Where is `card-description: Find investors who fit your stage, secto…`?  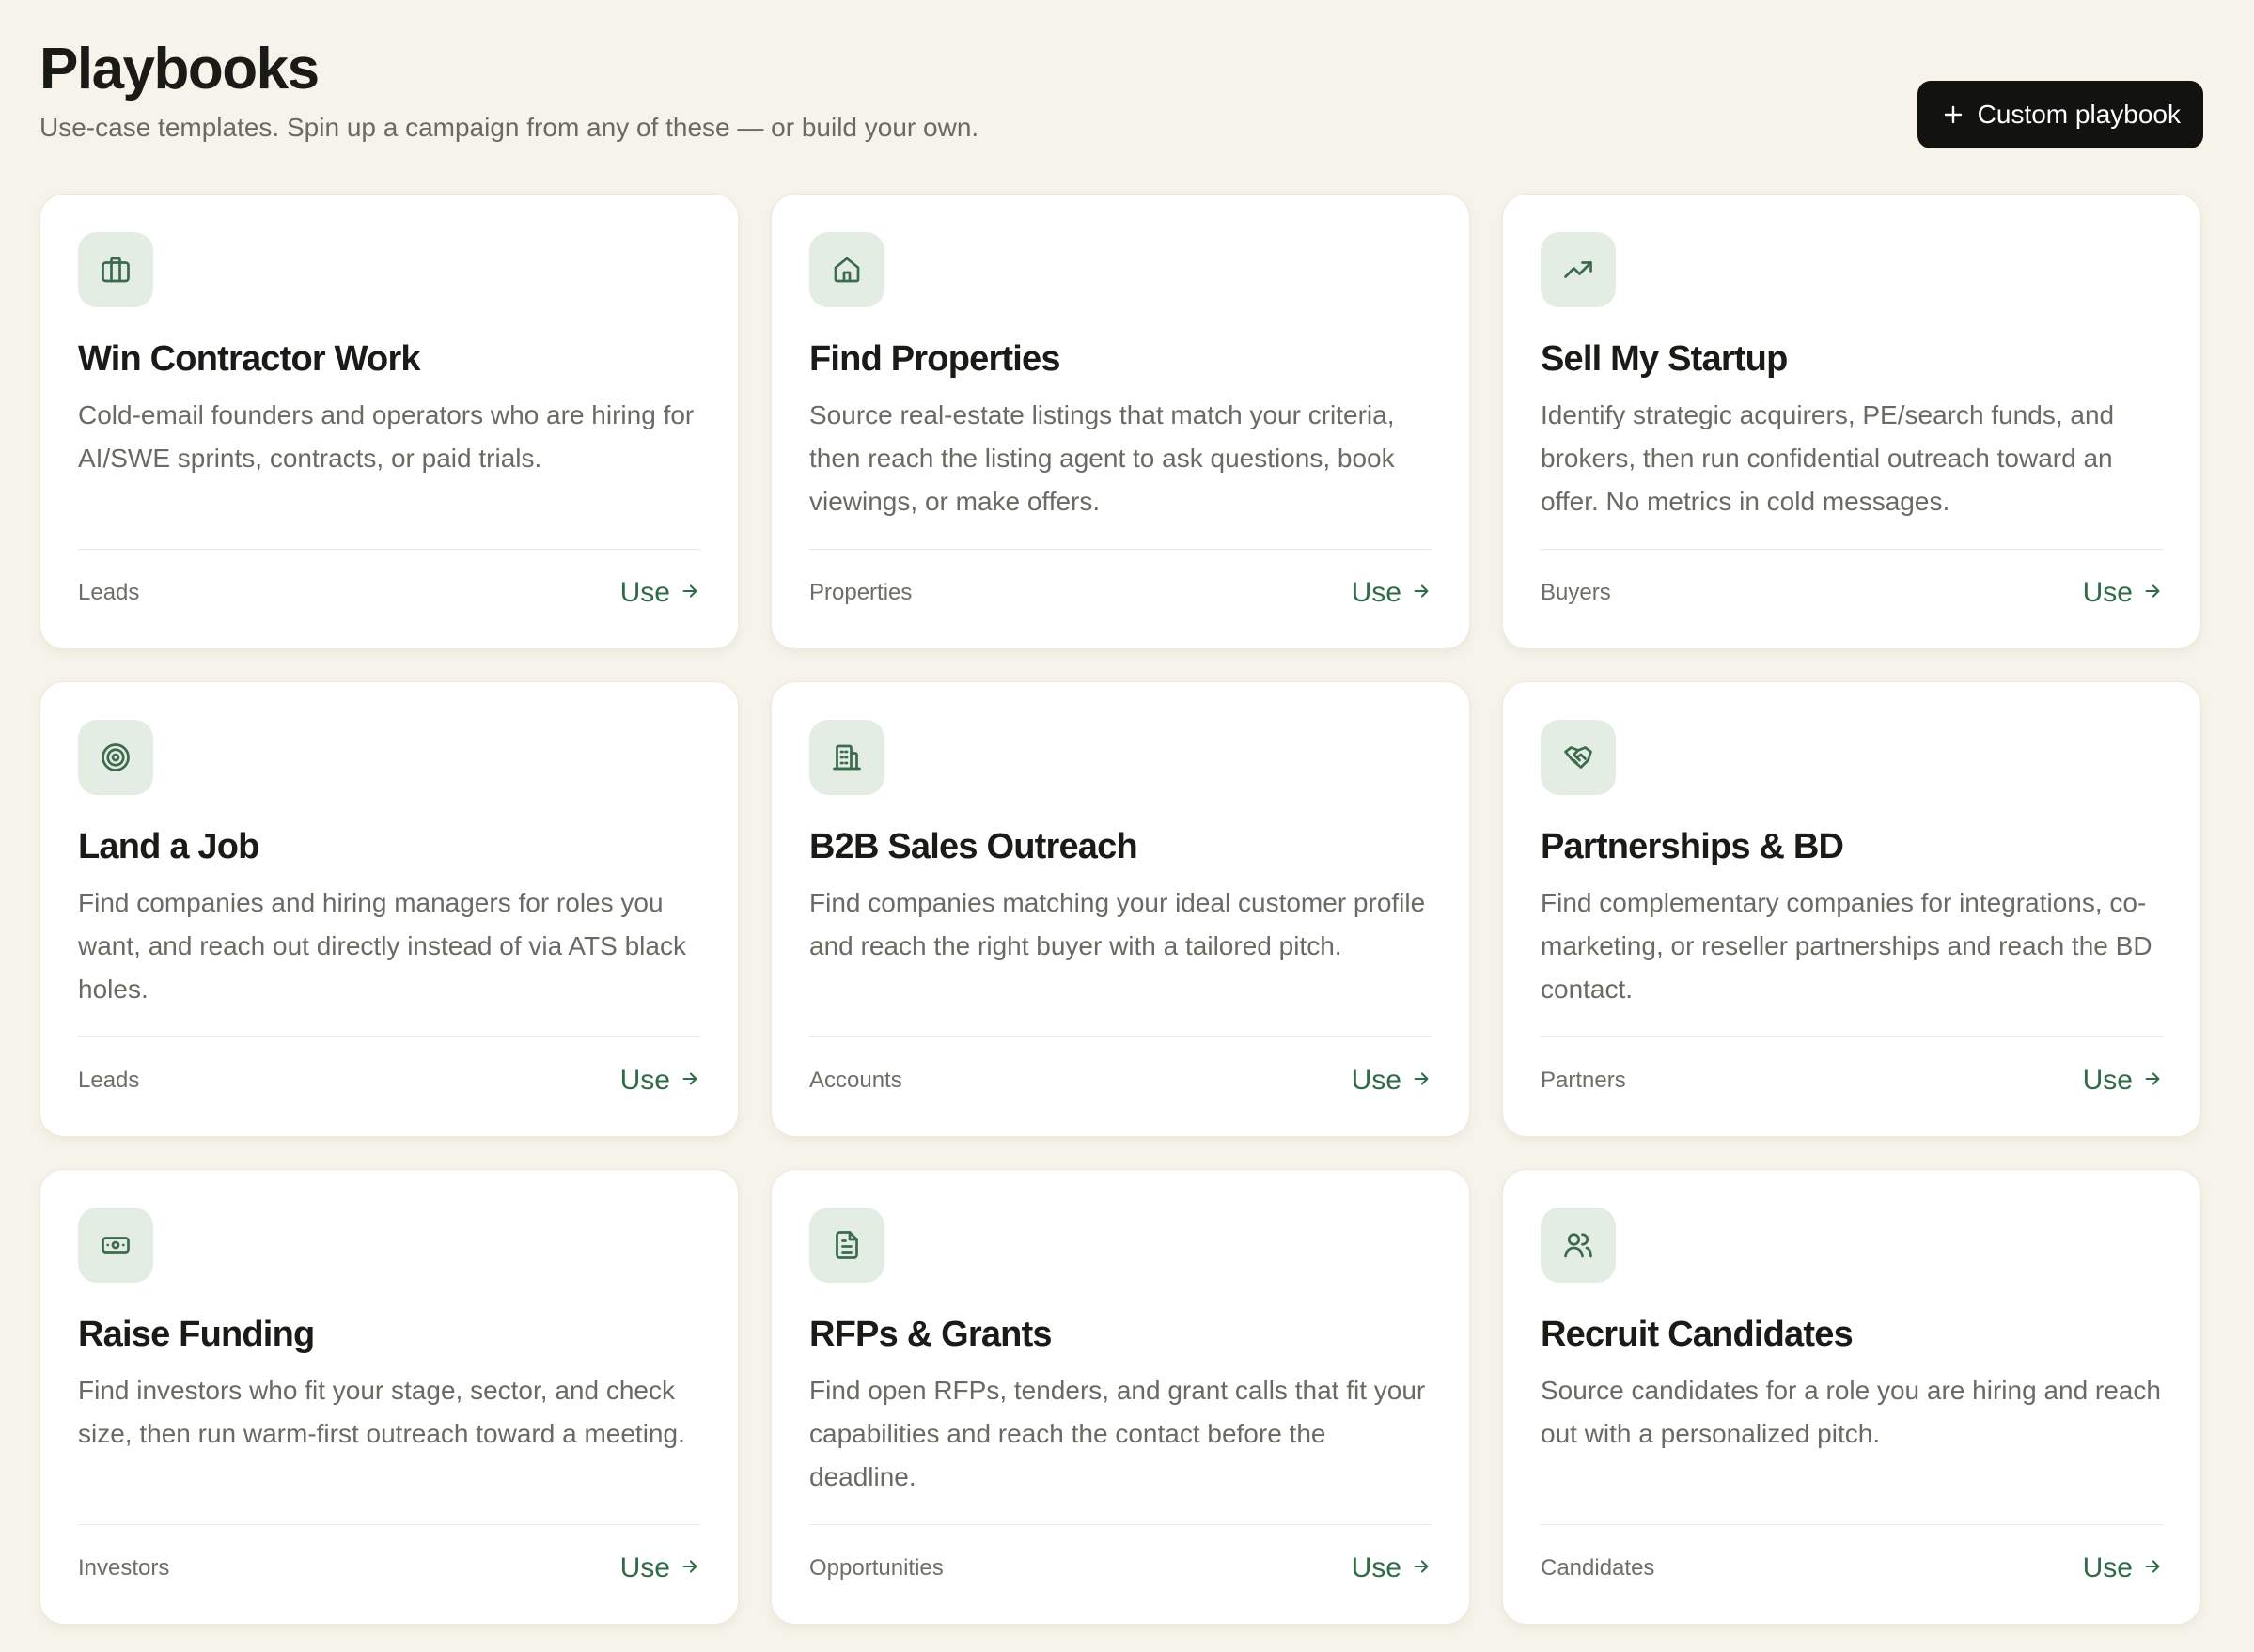
card-description: Find investors who fit your stage, secto… is located at coordinates (381, 1412).